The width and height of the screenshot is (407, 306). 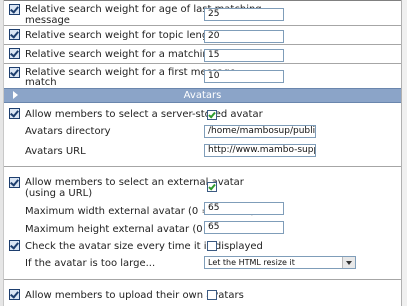 I want to click on age-weight-input: 25, so click(x=244, y=14).